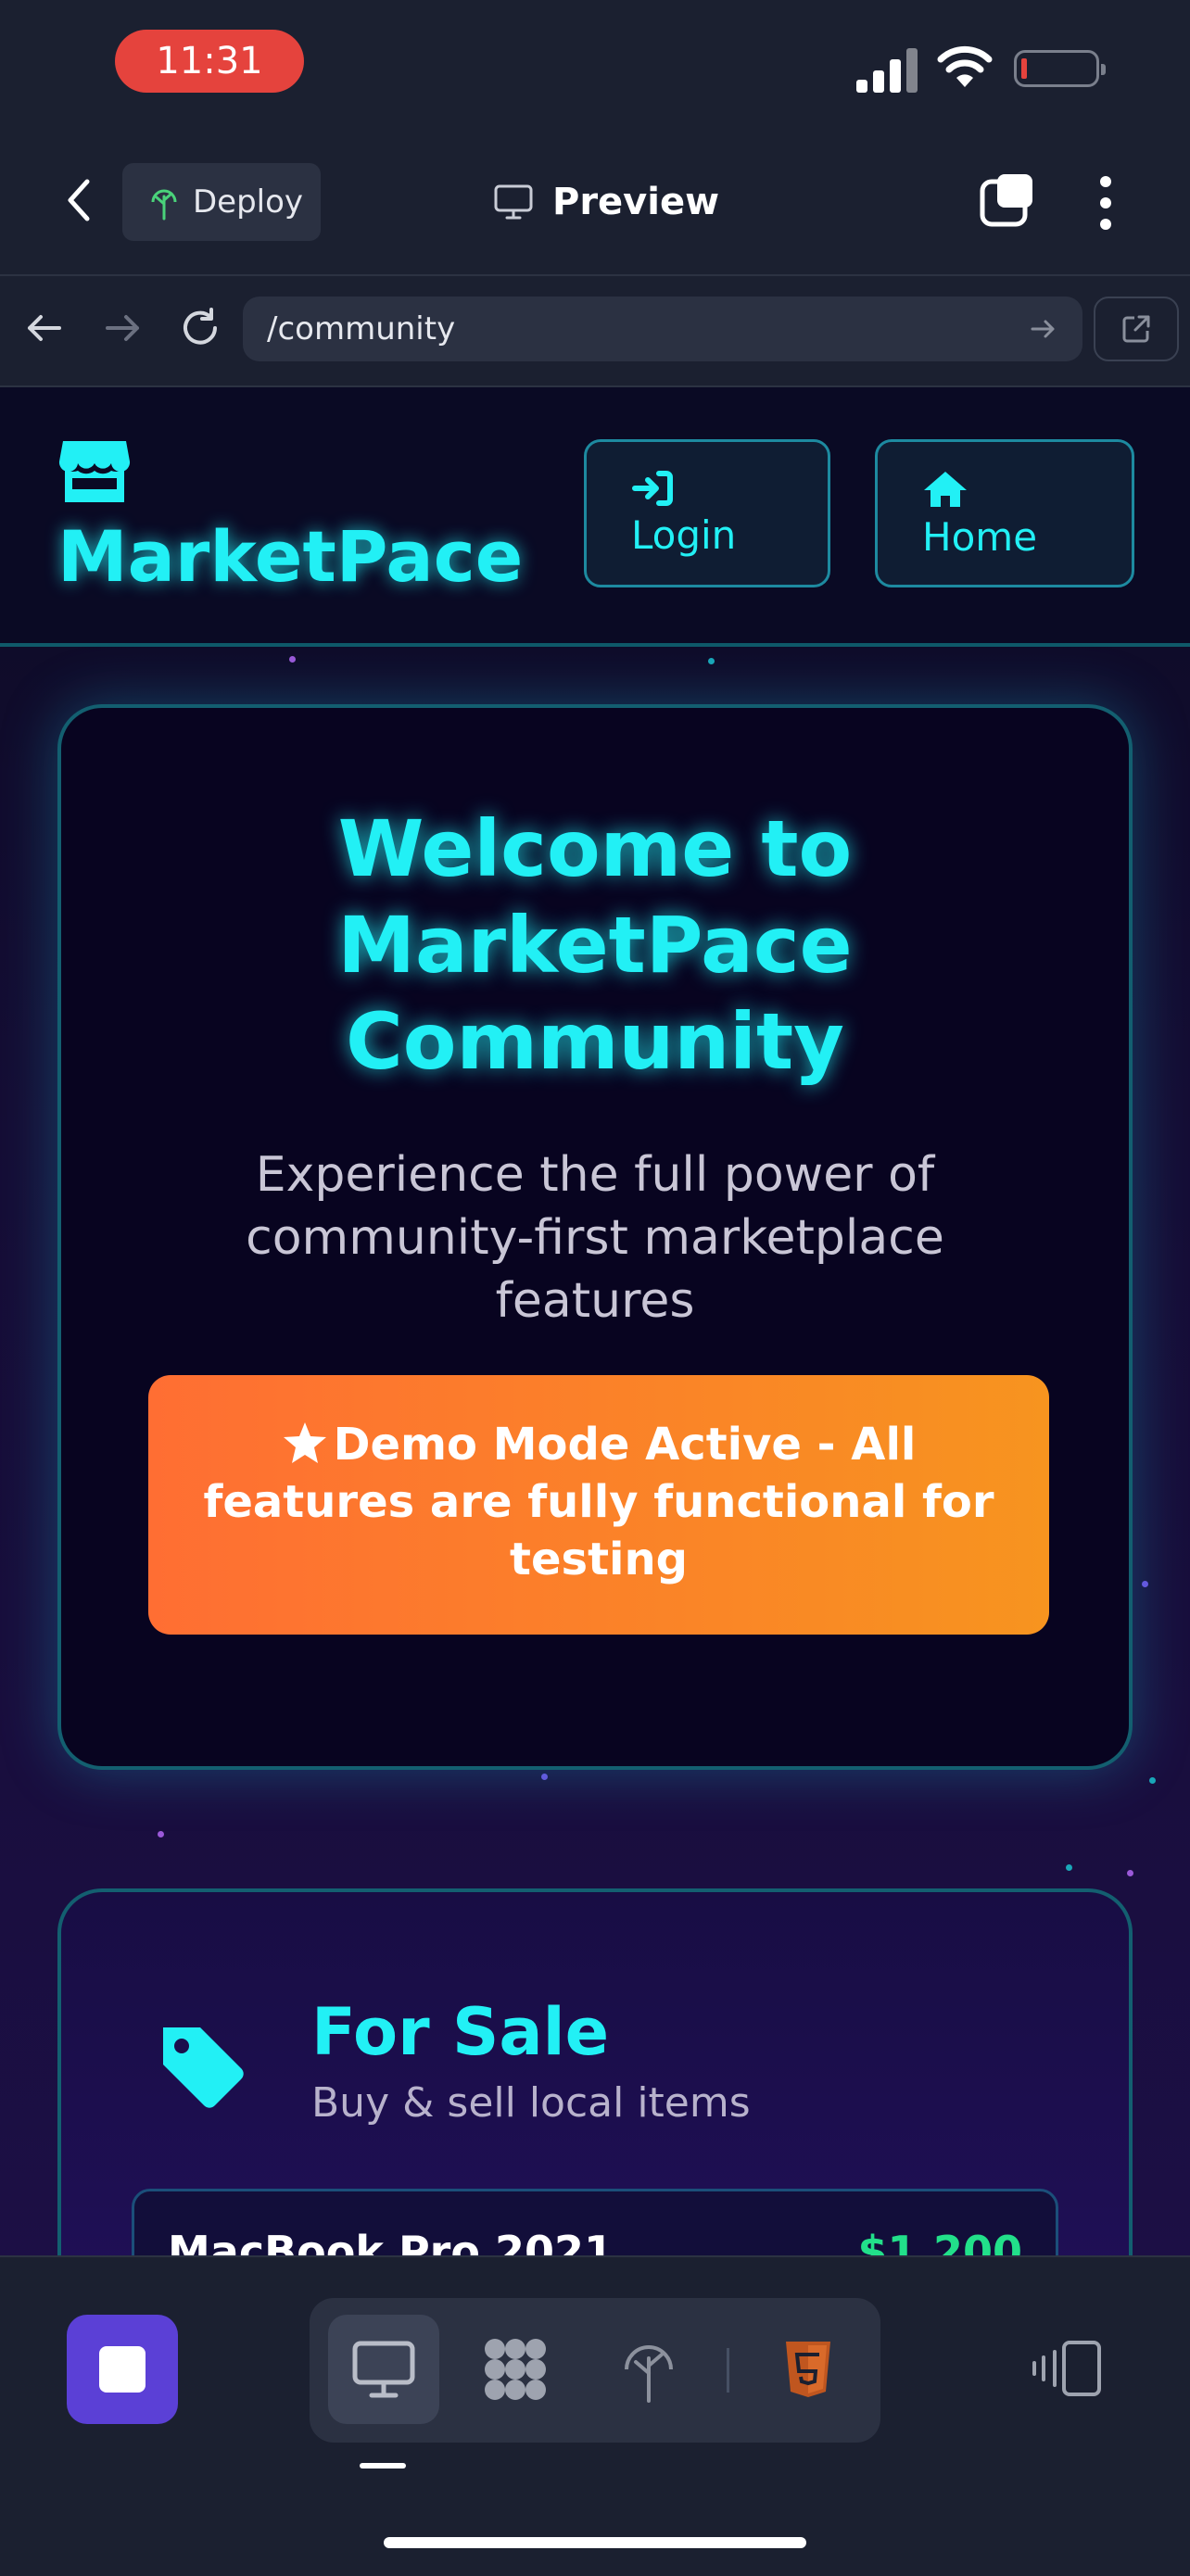  I want to click on open-external-button, so click(1136, 329).